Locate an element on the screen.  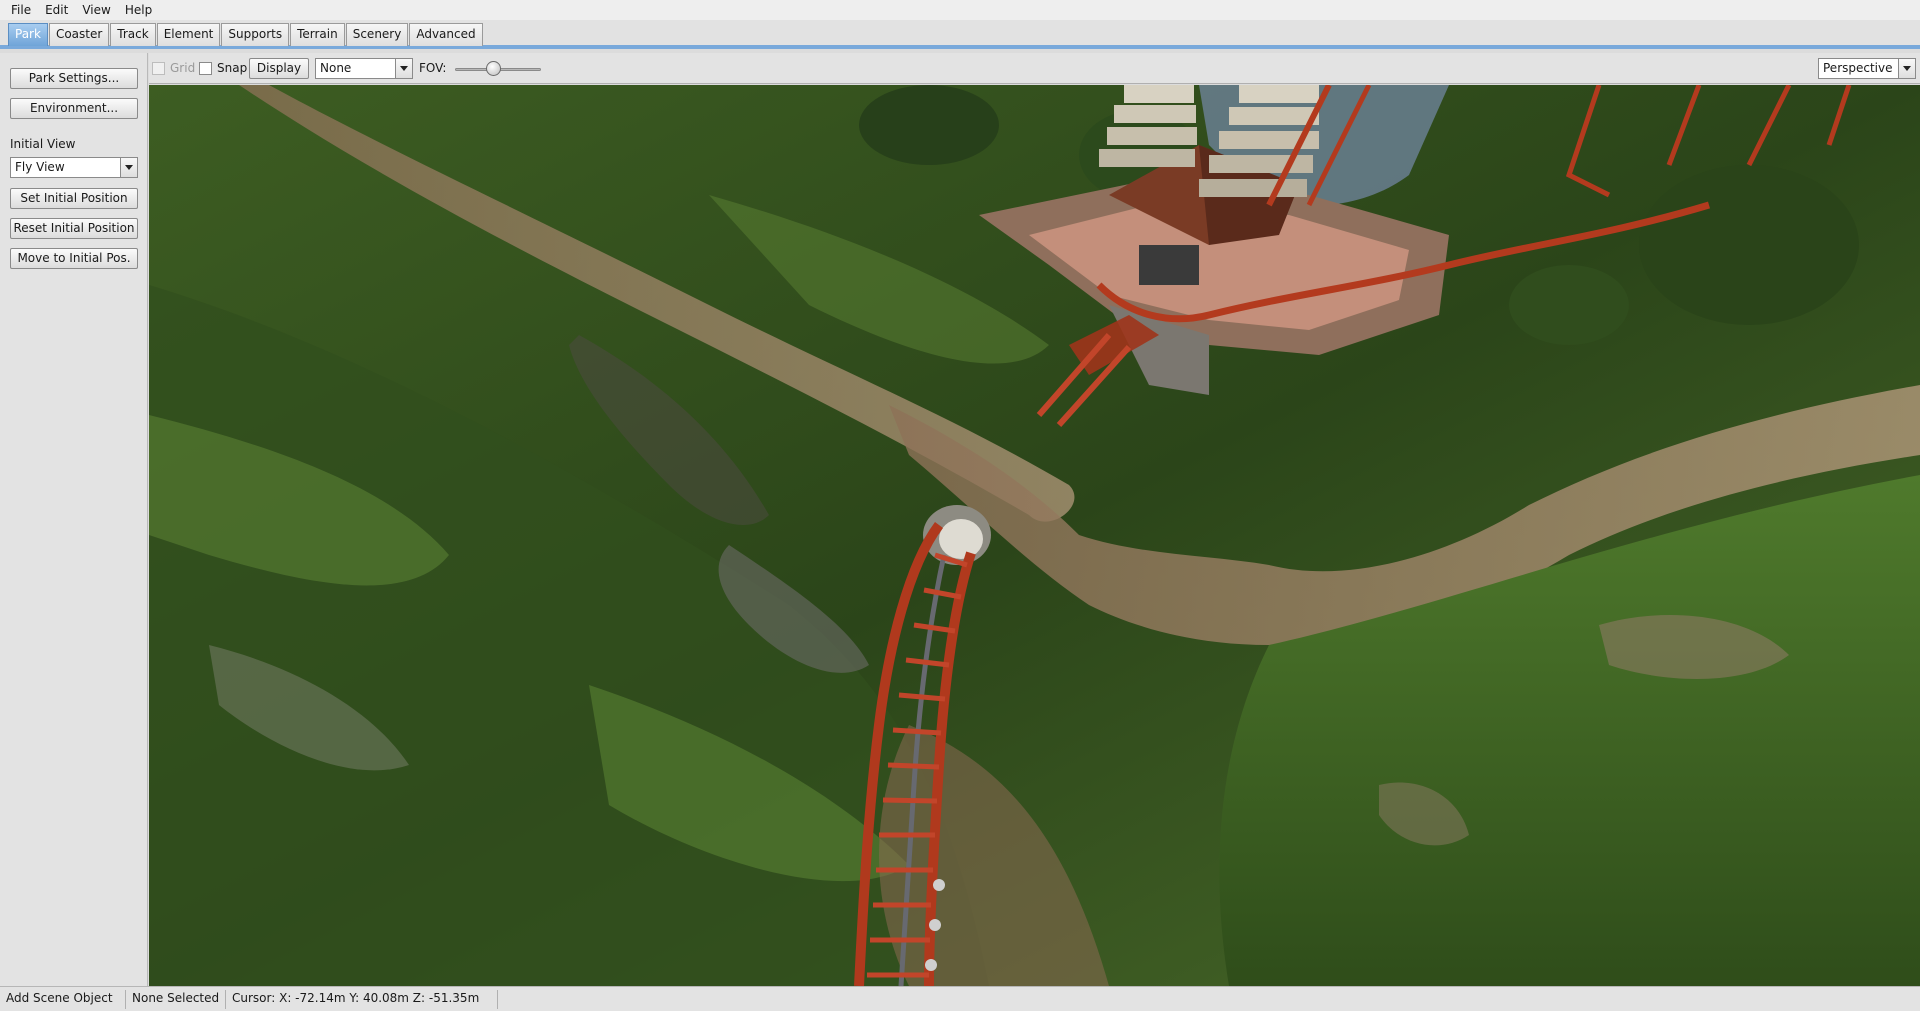
fov-label: FOV: is located at coordinates (433, 68).